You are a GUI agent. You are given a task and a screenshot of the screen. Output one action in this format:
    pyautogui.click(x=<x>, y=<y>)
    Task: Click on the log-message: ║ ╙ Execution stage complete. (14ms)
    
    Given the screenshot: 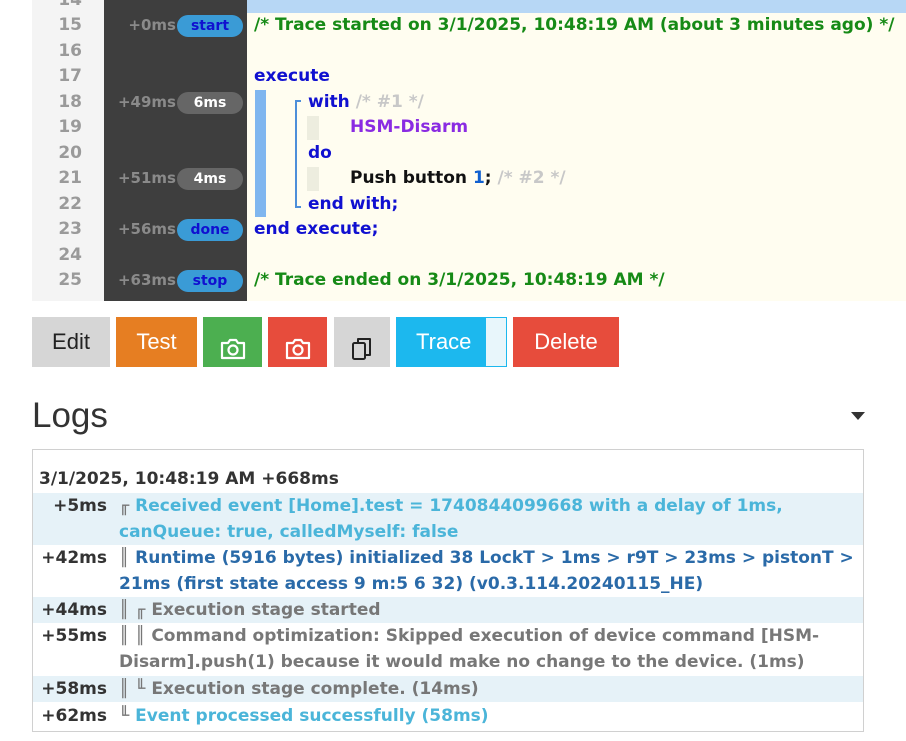 What is the action you would take?
    pyautogui.click(x=489, y=689)
    